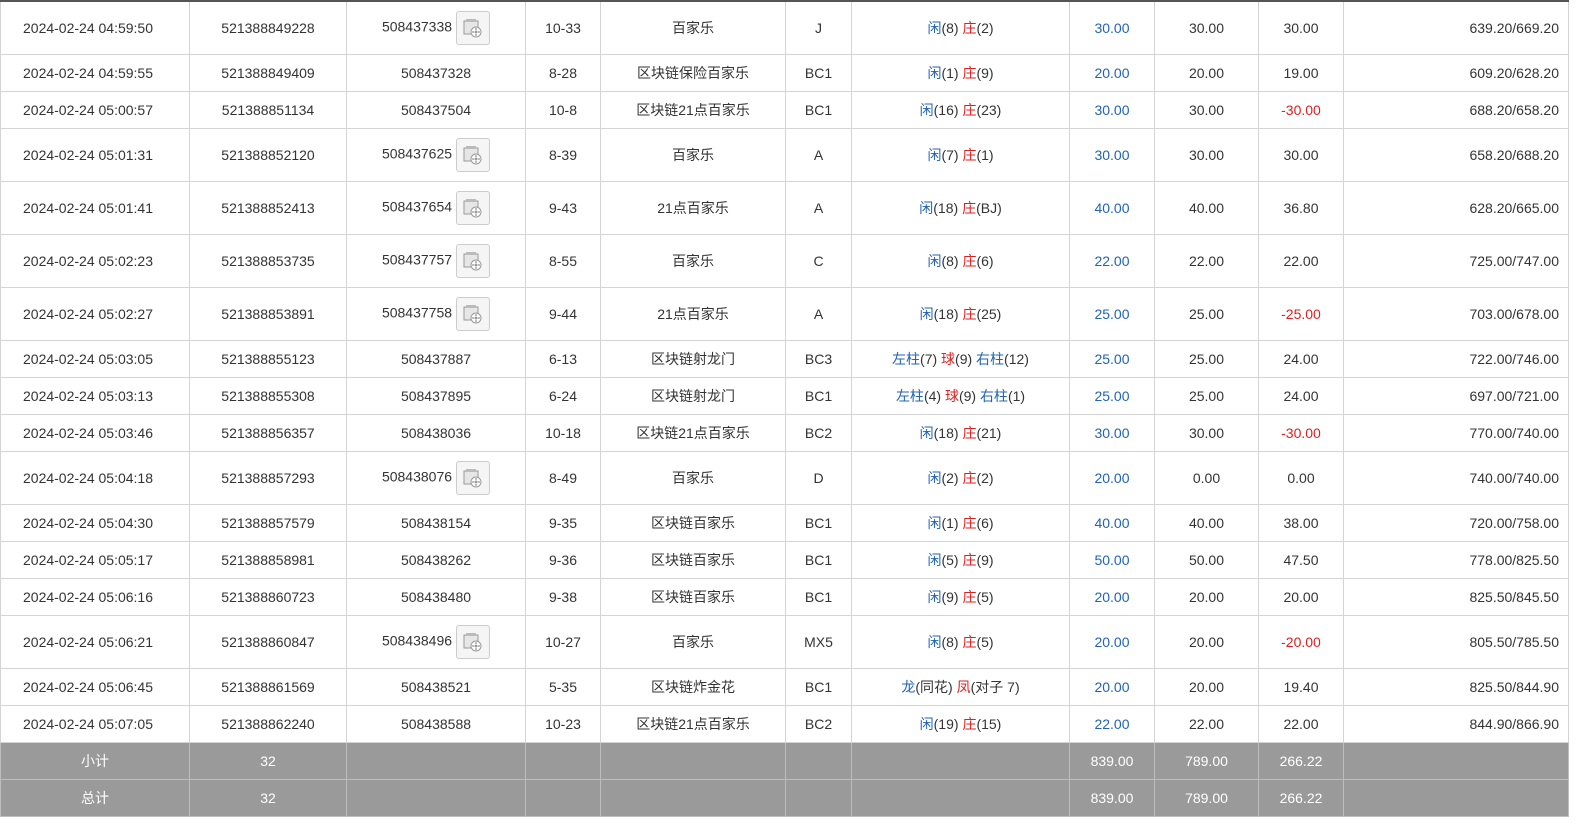 The width and height of the screenshot is (1578, 827). Describe the element at coordinates (906, 359) in the screenshot. I see `result-segment: 左柱` at that location.